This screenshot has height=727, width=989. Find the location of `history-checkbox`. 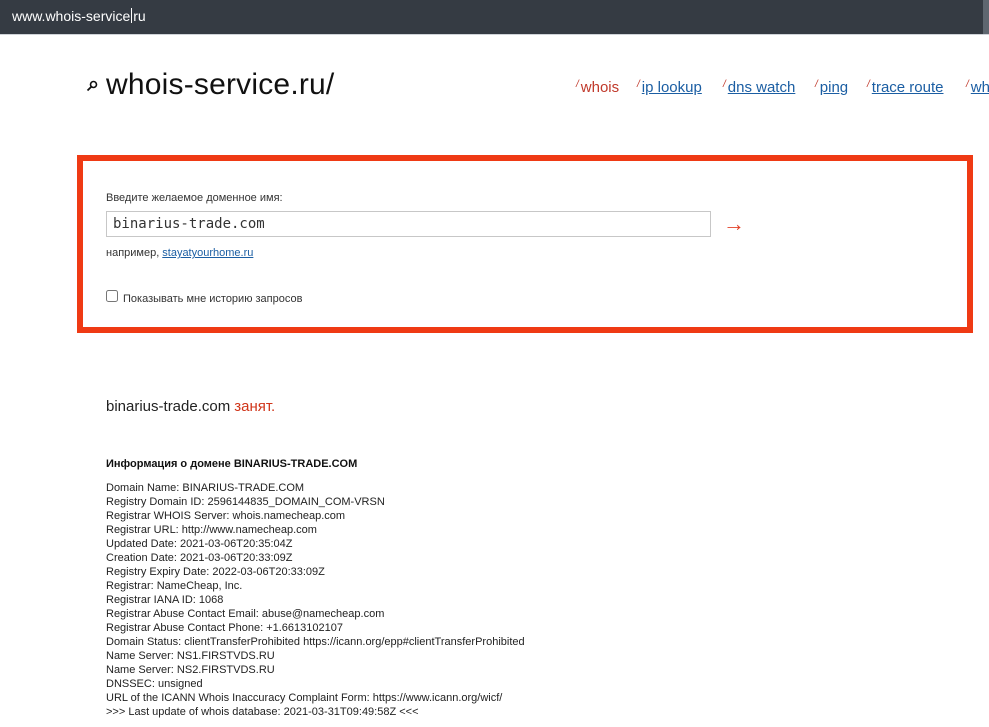

history-checkbox is located at coordinates (112, 296).